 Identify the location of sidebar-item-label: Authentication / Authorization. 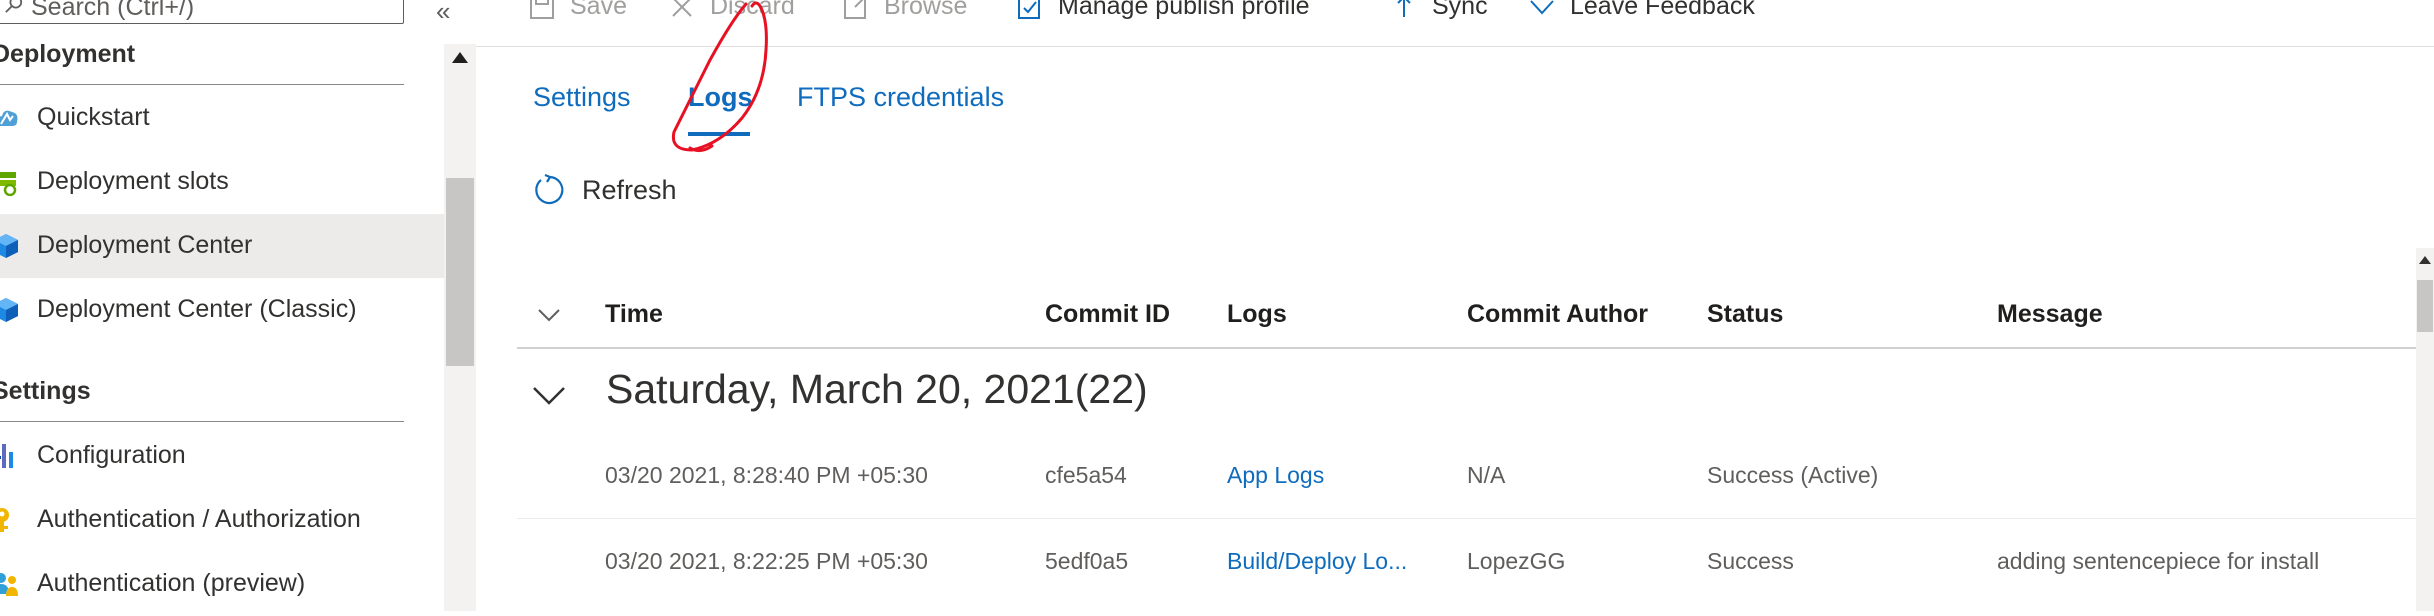
(199, 519).